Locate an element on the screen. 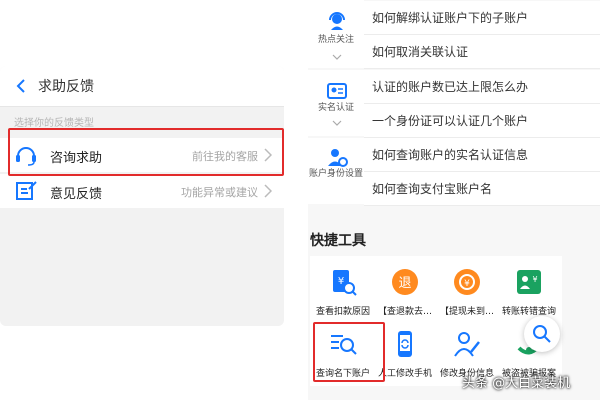 This screenshot has width=600, height=400. question-link: 如何解绑认证账户下的子账户 is located at coordinates (482, 18).